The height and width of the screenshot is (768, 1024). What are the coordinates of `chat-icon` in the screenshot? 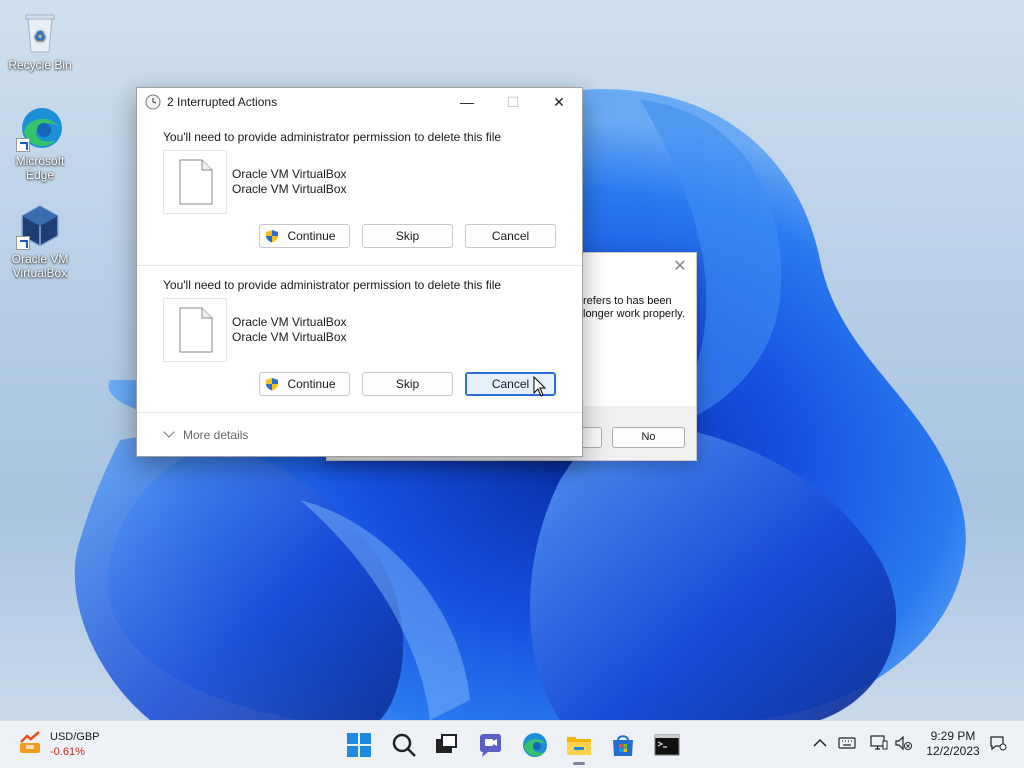 It's located at (490, 745).